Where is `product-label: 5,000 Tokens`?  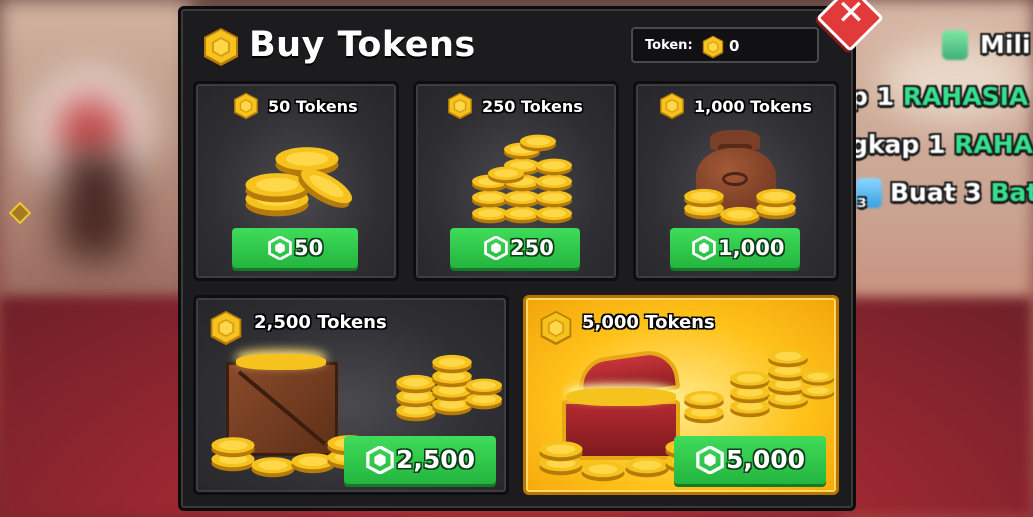 product-label: 5,000 Tokens is located at coordinates (648, 322).